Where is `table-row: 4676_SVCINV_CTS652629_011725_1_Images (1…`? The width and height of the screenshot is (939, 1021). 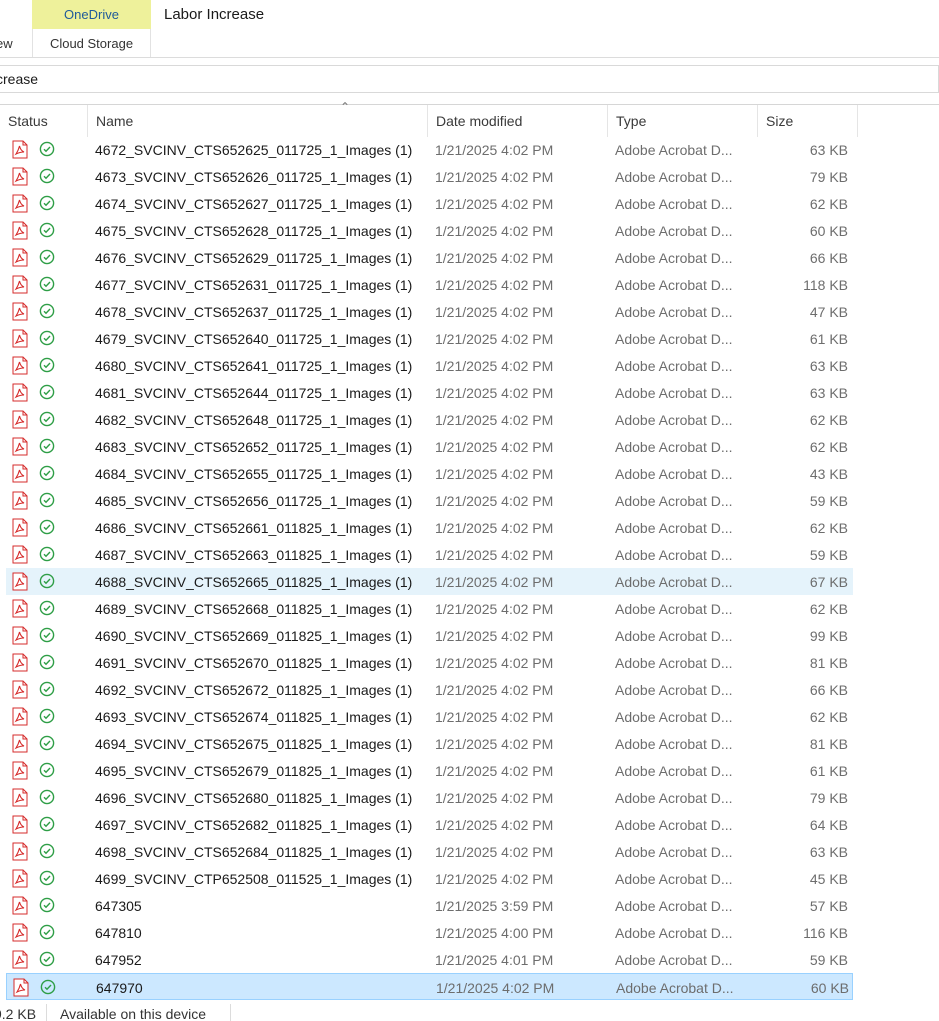 table-row: 4676_SVCINV_CTS652629_011725_1_Images (1… is located at coordinates (429, 257).